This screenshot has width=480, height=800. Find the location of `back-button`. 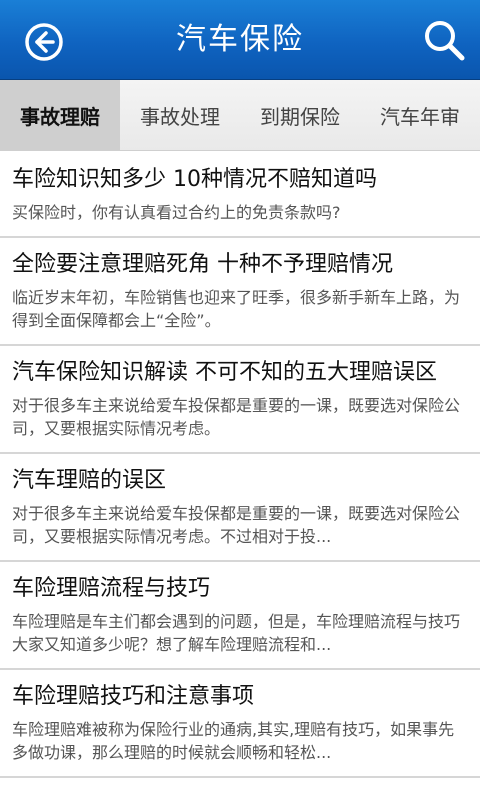

back-button is located at coordinates (44, 42).